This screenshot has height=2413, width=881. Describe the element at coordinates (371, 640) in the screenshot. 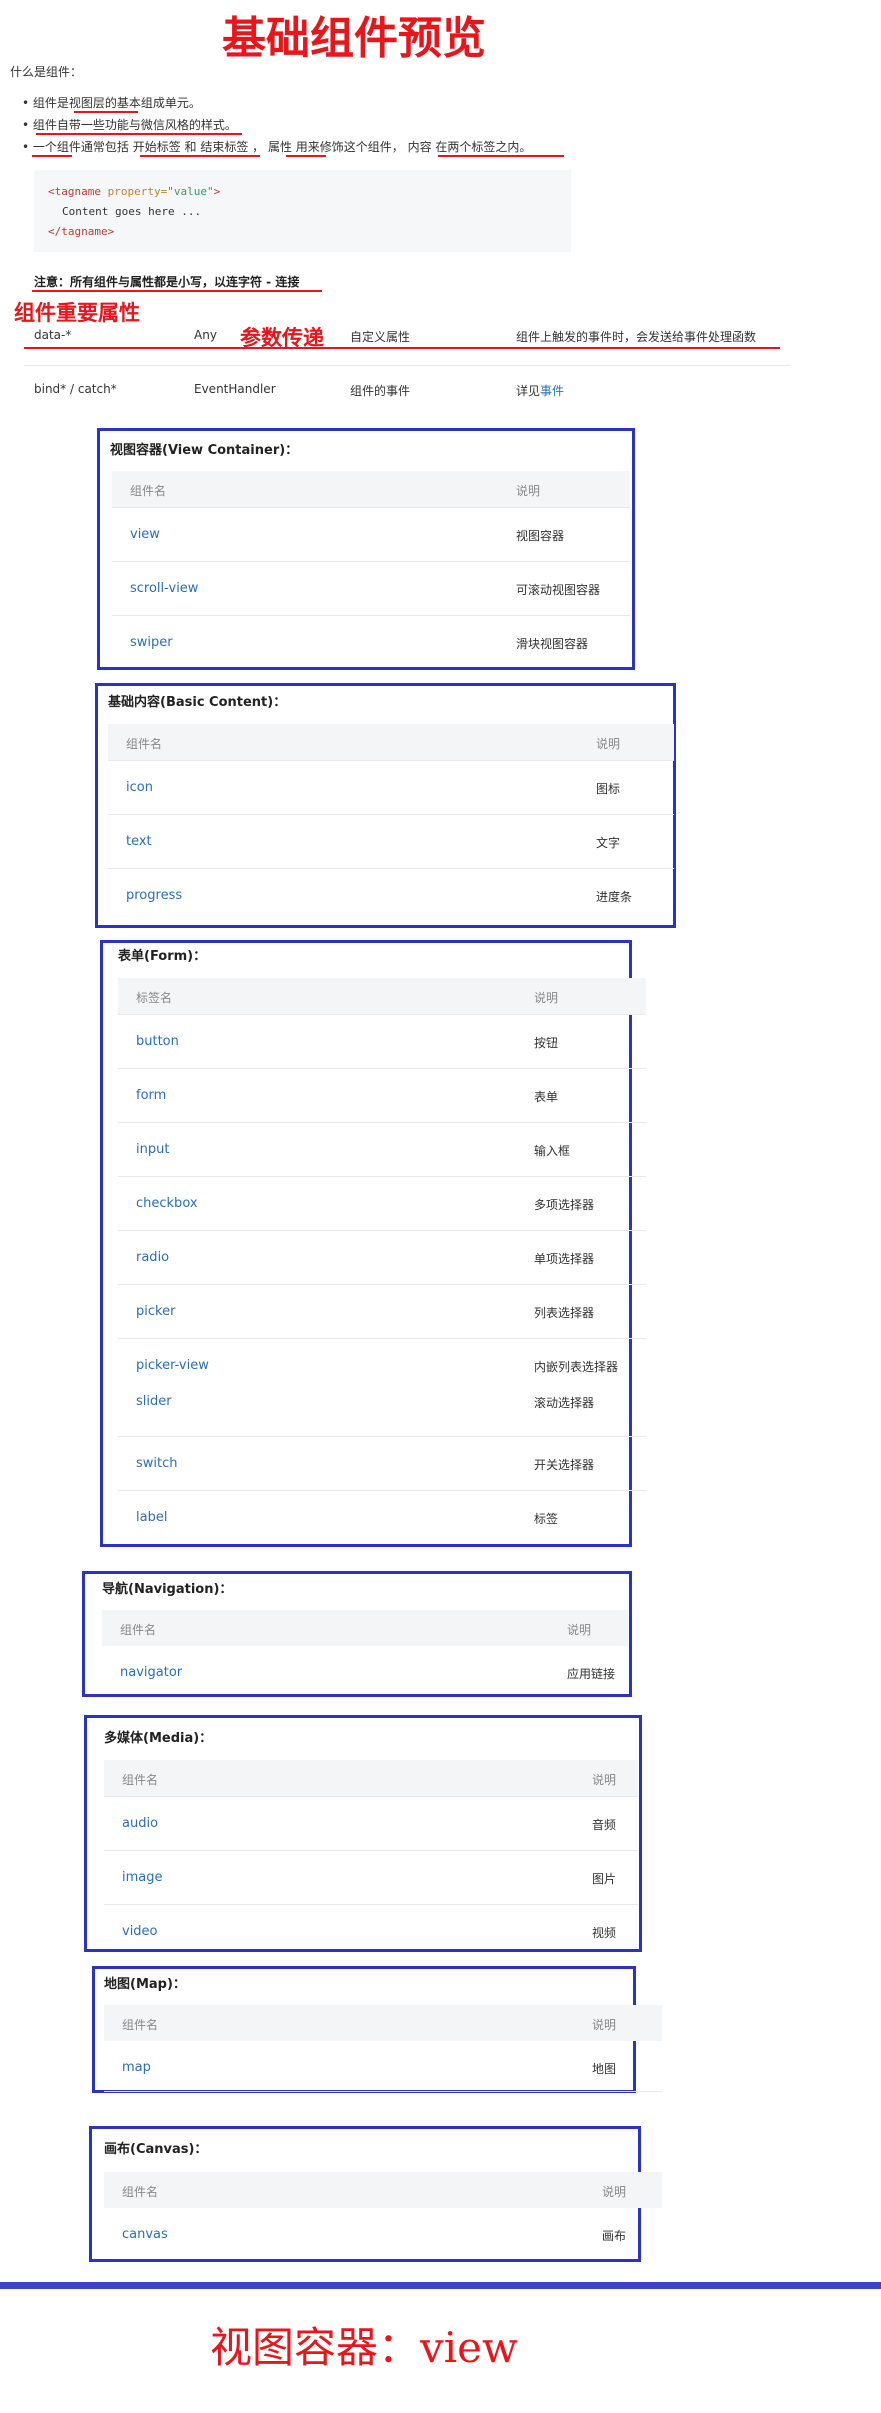

I see `table-row: swiper 滑块视图容器` at that location.